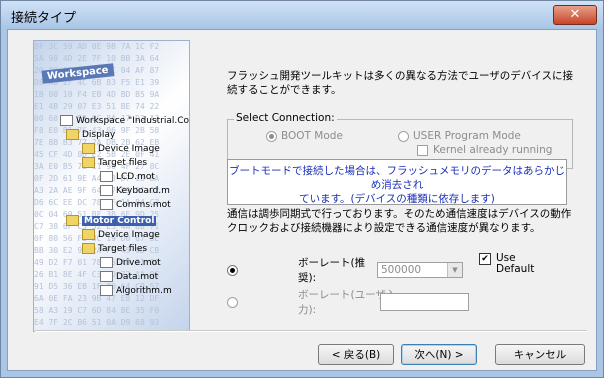 Image resolution: width=604 pixels, height=378 pixels. I want to click on kernel-already-running-checkbox: Kernel already running, so click(484, 150).